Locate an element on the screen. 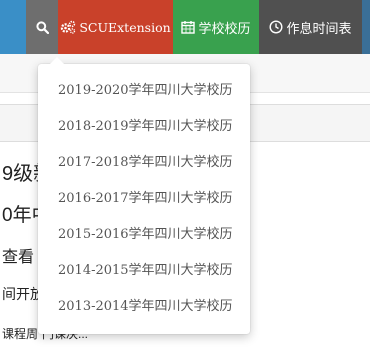 The width and height of the screenshot is (370, 361). gears-icon is located at coordinates (68, 27).